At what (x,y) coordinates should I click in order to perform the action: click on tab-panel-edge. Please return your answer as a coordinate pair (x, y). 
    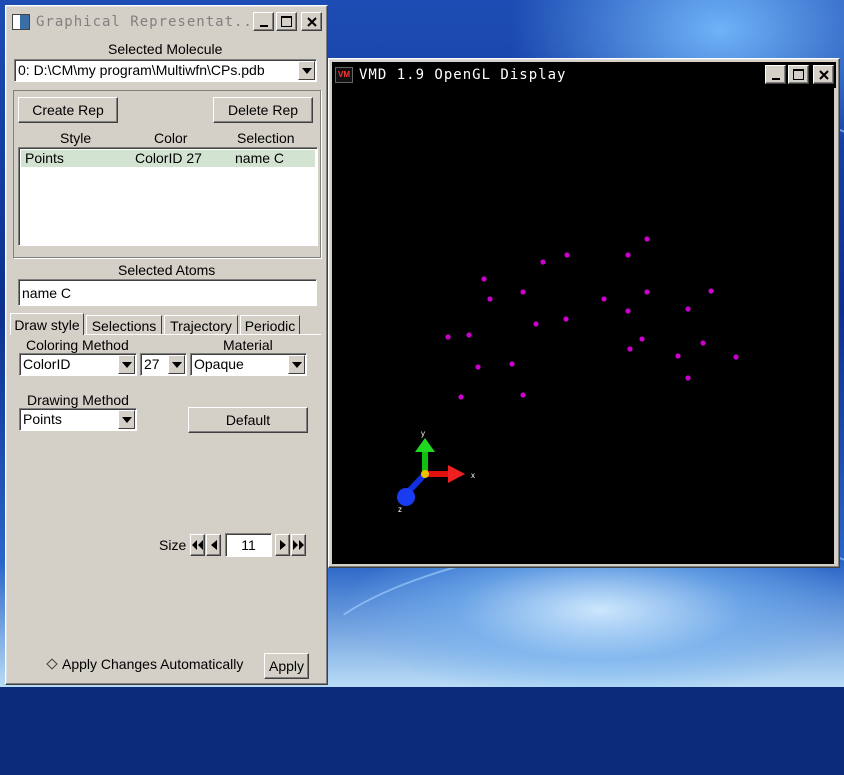
    Looking at the image, I should click on (202, 334).